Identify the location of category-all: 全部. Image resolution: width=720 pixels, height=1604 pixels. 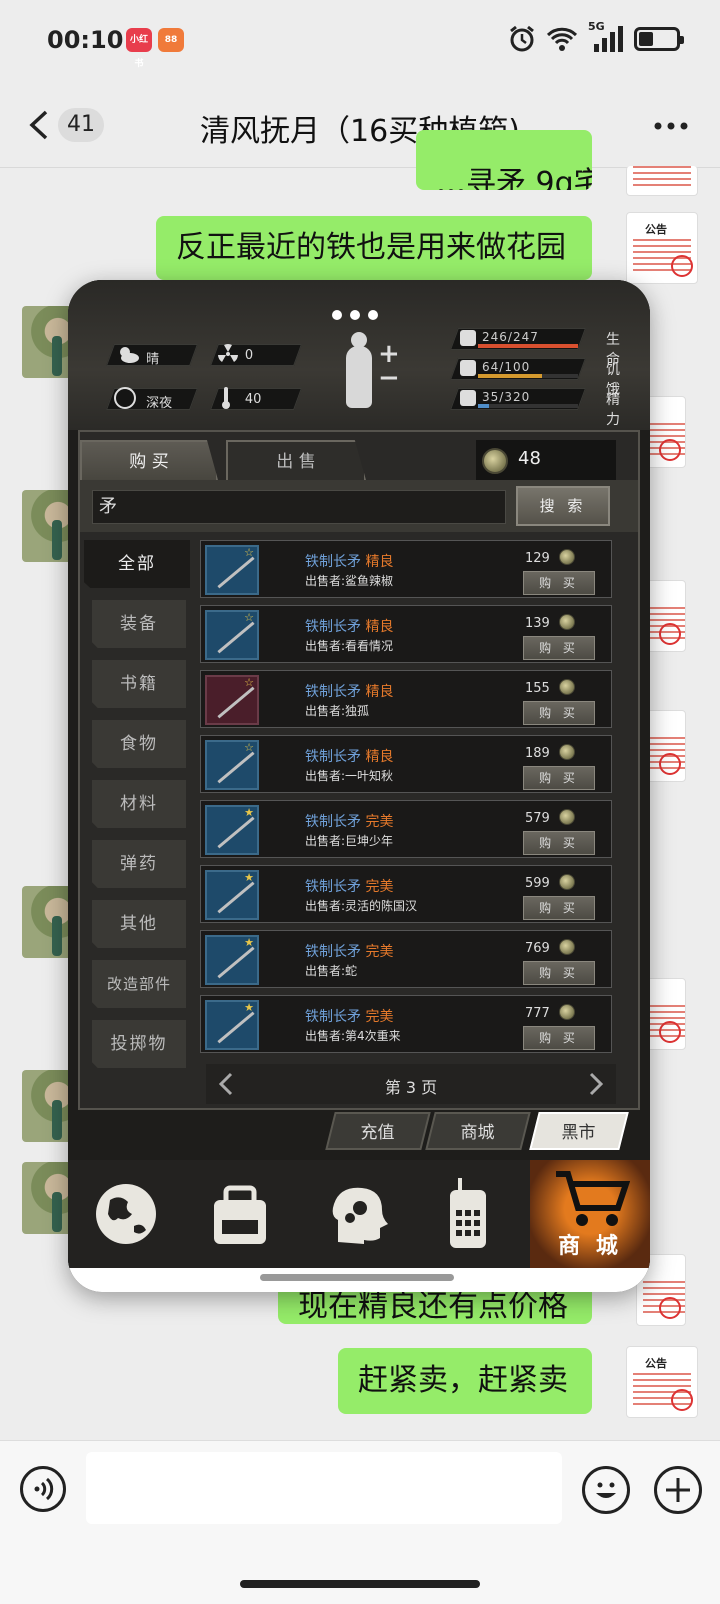
(137, 564).